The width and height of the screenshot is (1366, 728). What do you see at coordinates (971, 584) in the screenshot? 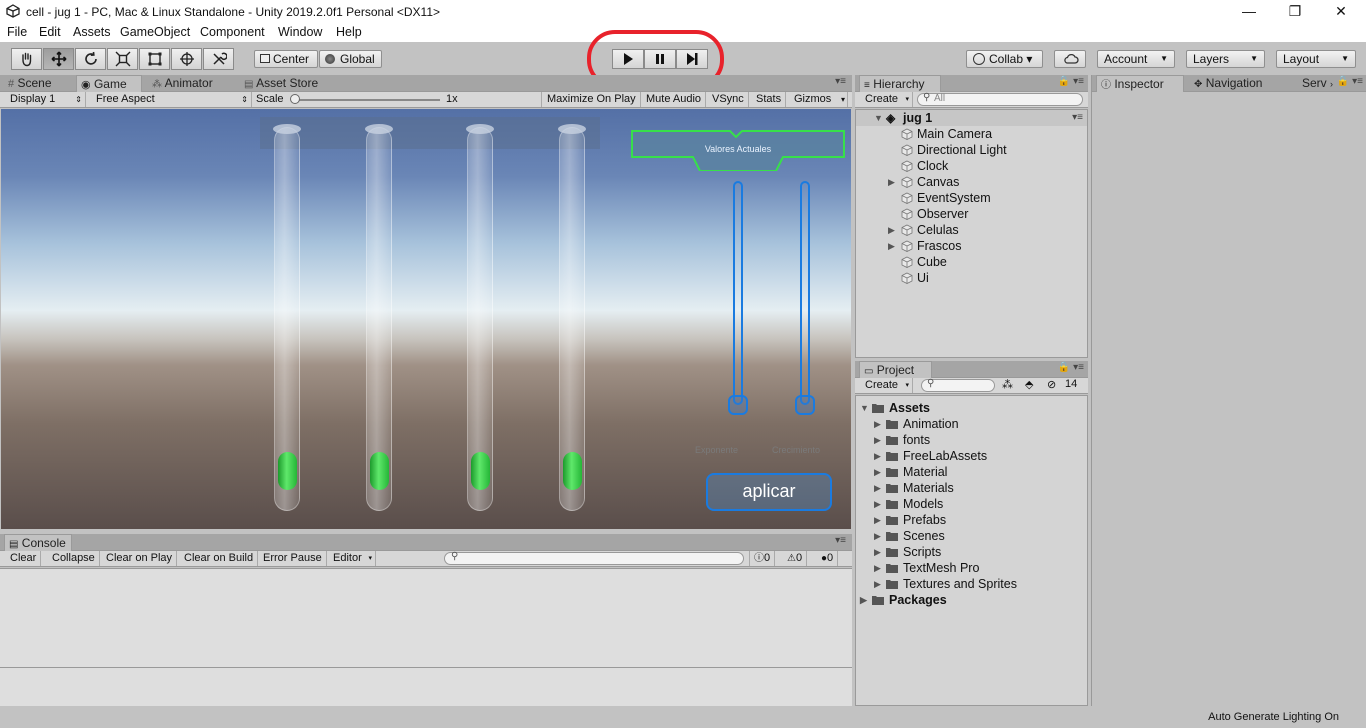
I see `project-folder: ▶ Textures and Sprites` at bounding box center [971, 584].